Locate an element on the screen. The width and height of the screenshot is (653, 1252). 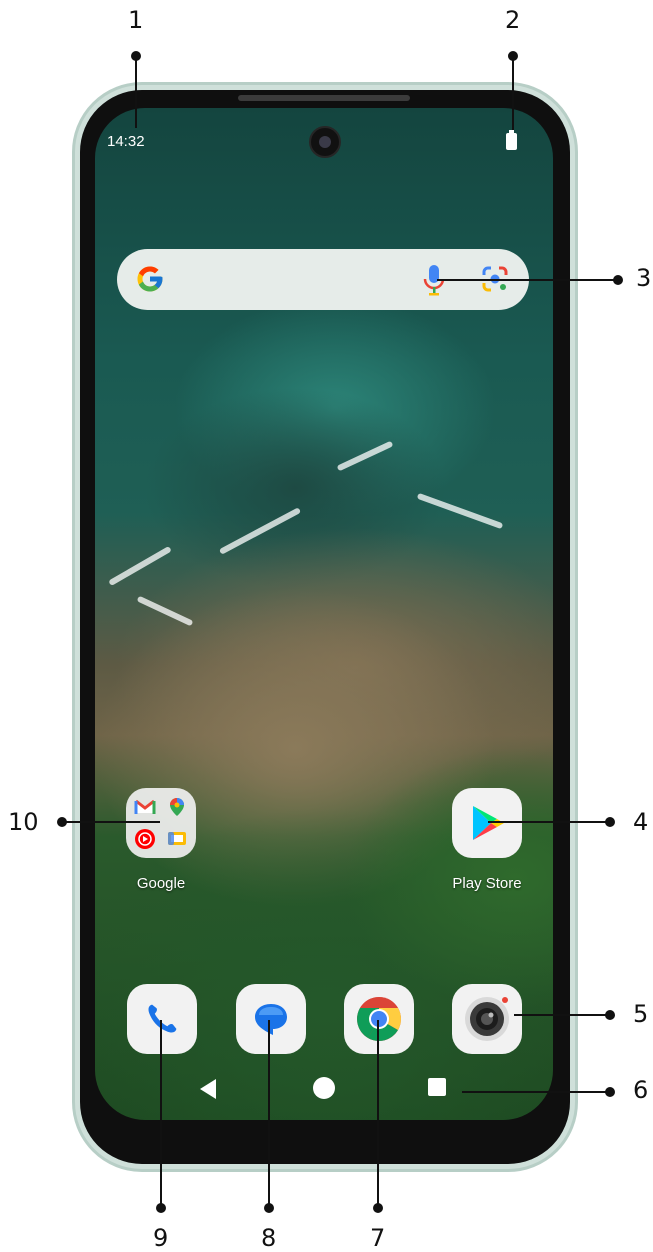
callout-8: 8 is located at coordinates (269, 1238).